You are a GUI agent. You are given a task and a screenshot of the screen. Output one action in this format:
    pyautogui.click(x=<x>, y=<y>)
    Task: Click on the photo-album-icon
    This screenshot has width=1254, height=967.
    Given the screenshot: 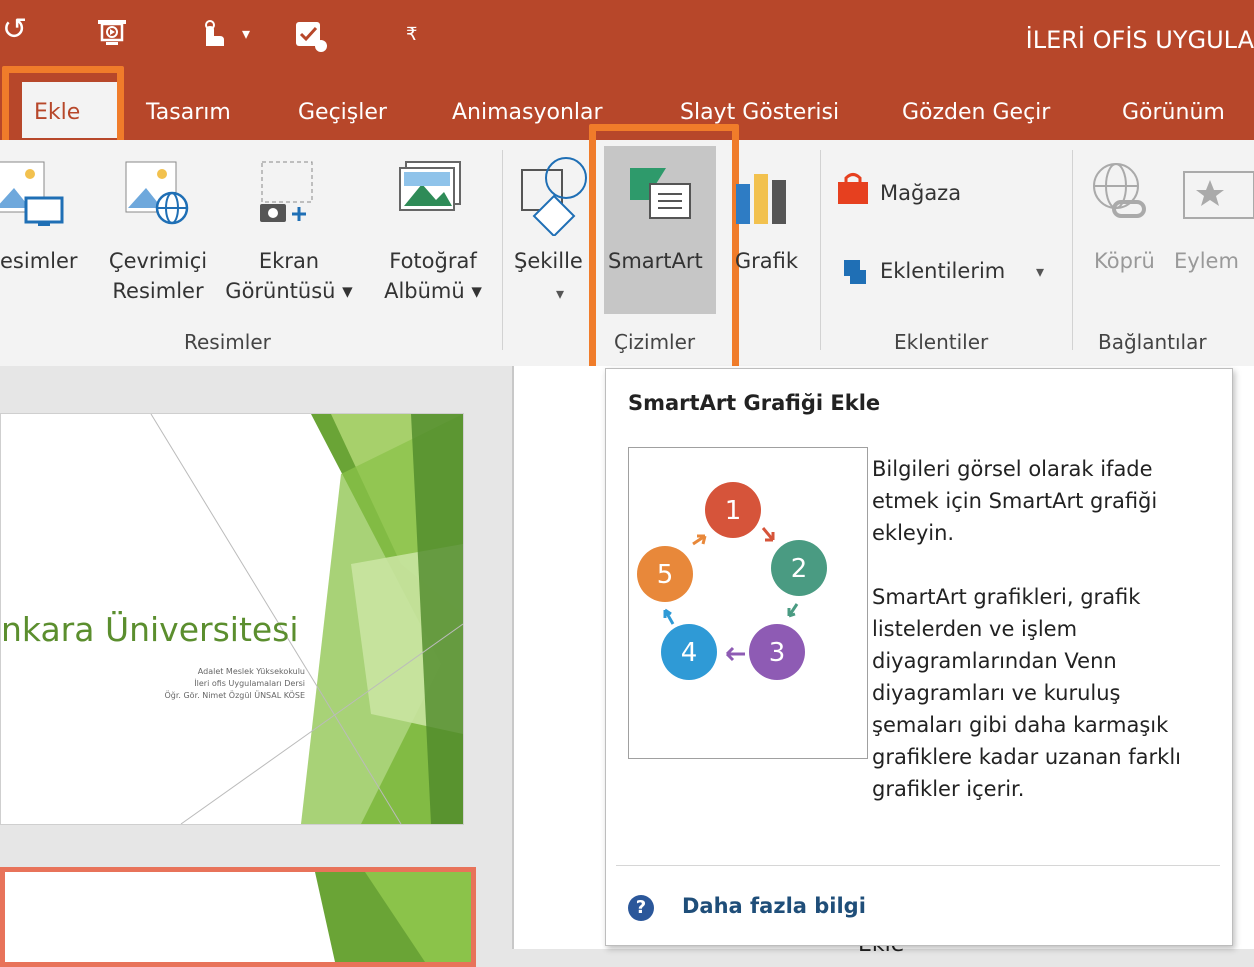 What is the action you would take?
    pyautogui.click(x=430, y=186)
    